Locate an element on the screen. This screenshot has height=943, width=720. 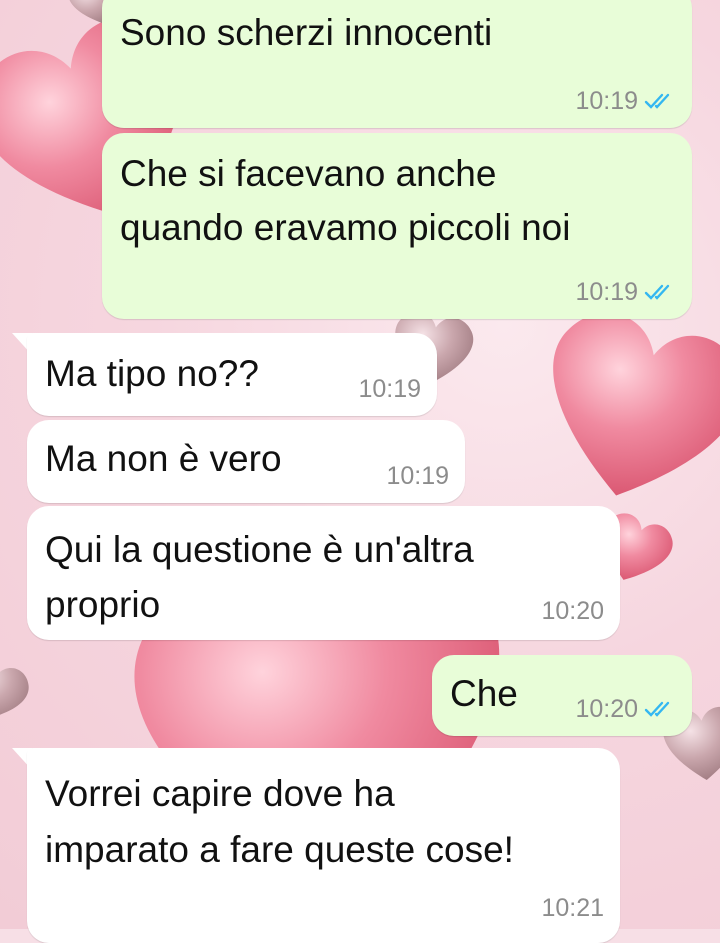
message-line: Che is located at coordinates (484, 693).